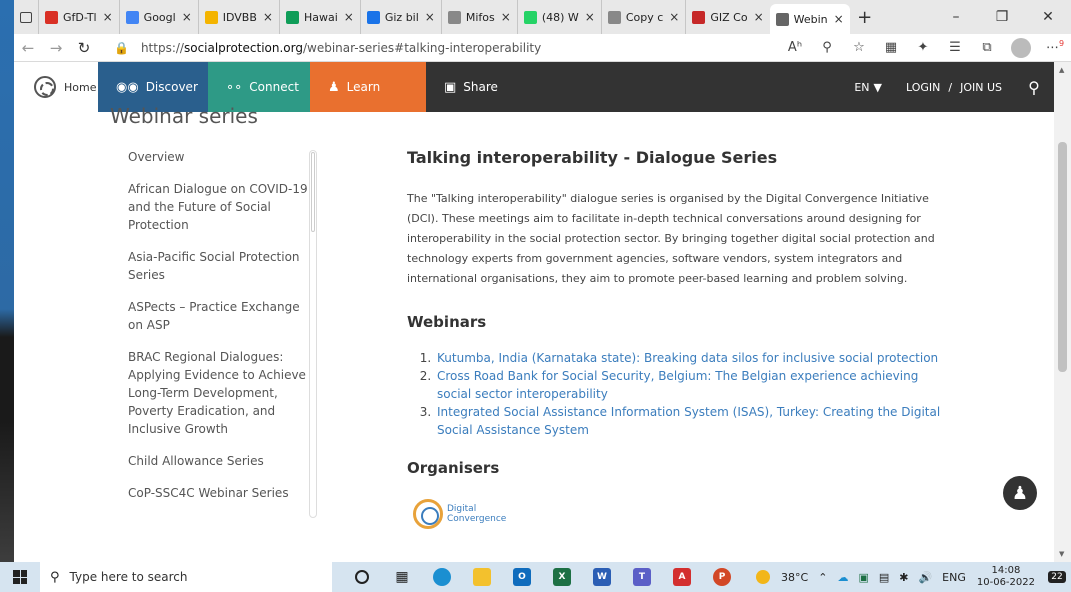 The height and width of the screenshot is (592, 1071). Describe the element at coordinates (727, 17) in the screenshot. I see `browser-tab: GIZ Co ×` at that location.